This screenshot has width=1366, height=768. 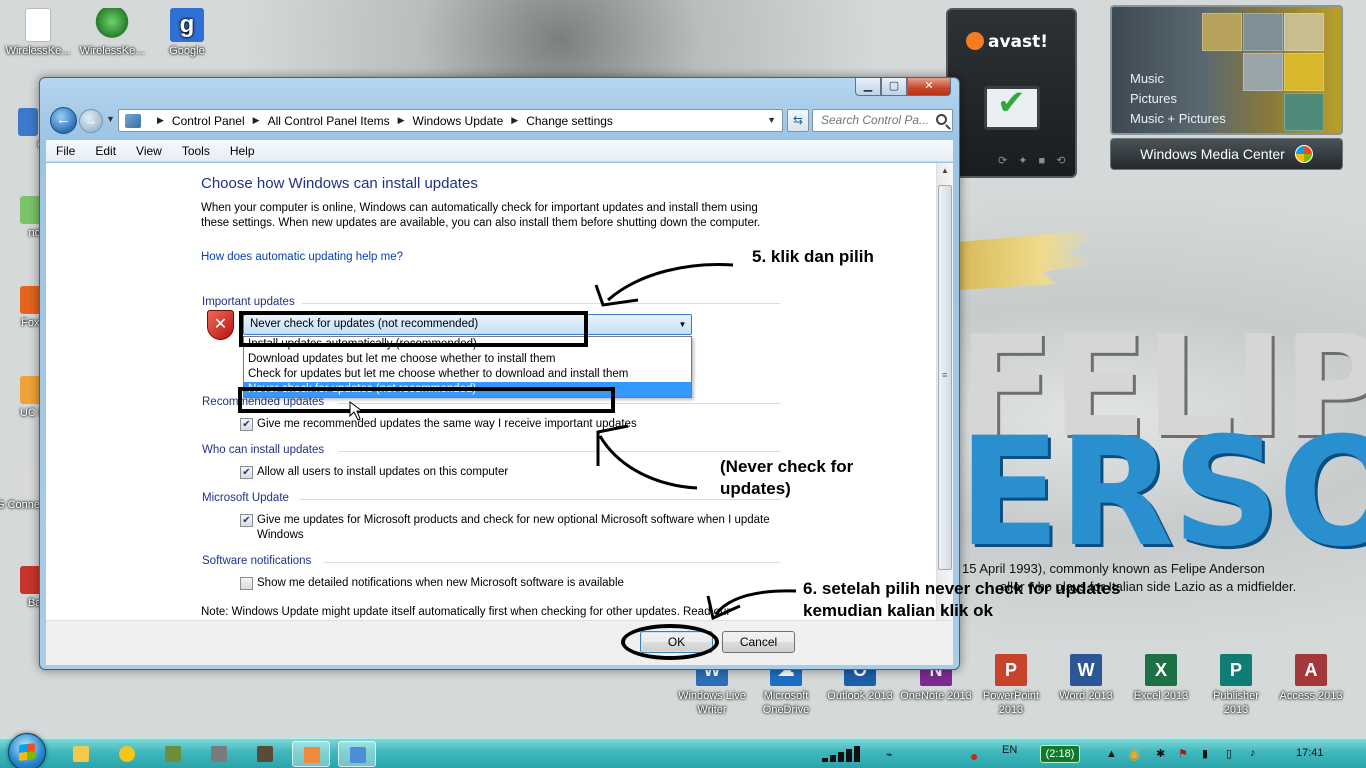 What do you see at coordinates (329, 121) in the screenshot?
I see `breadcrumb-all-items: All Control Panel Items` at bounding box center [329, 121].